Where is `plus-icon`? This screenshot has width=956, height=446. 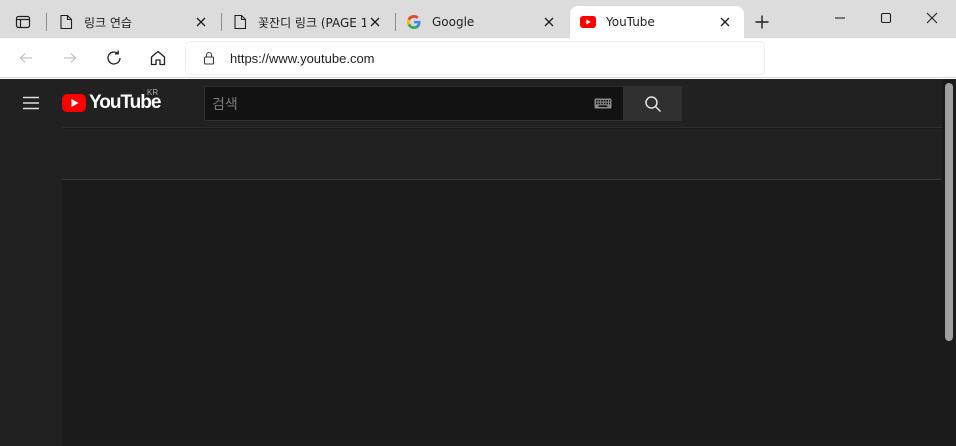 plus-icon is located at coordinates (762, 22).